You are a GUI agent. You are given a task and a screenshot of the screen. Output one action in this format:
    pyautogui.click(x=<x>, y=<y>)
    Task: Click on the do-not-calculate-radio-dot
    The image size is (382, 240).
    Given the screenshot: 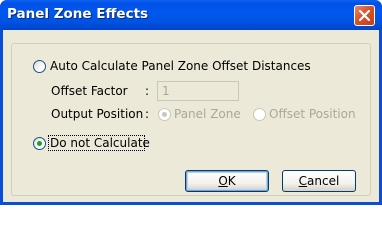 What is the action you would take?
    pyautogui.click(x=39, y=143)
    